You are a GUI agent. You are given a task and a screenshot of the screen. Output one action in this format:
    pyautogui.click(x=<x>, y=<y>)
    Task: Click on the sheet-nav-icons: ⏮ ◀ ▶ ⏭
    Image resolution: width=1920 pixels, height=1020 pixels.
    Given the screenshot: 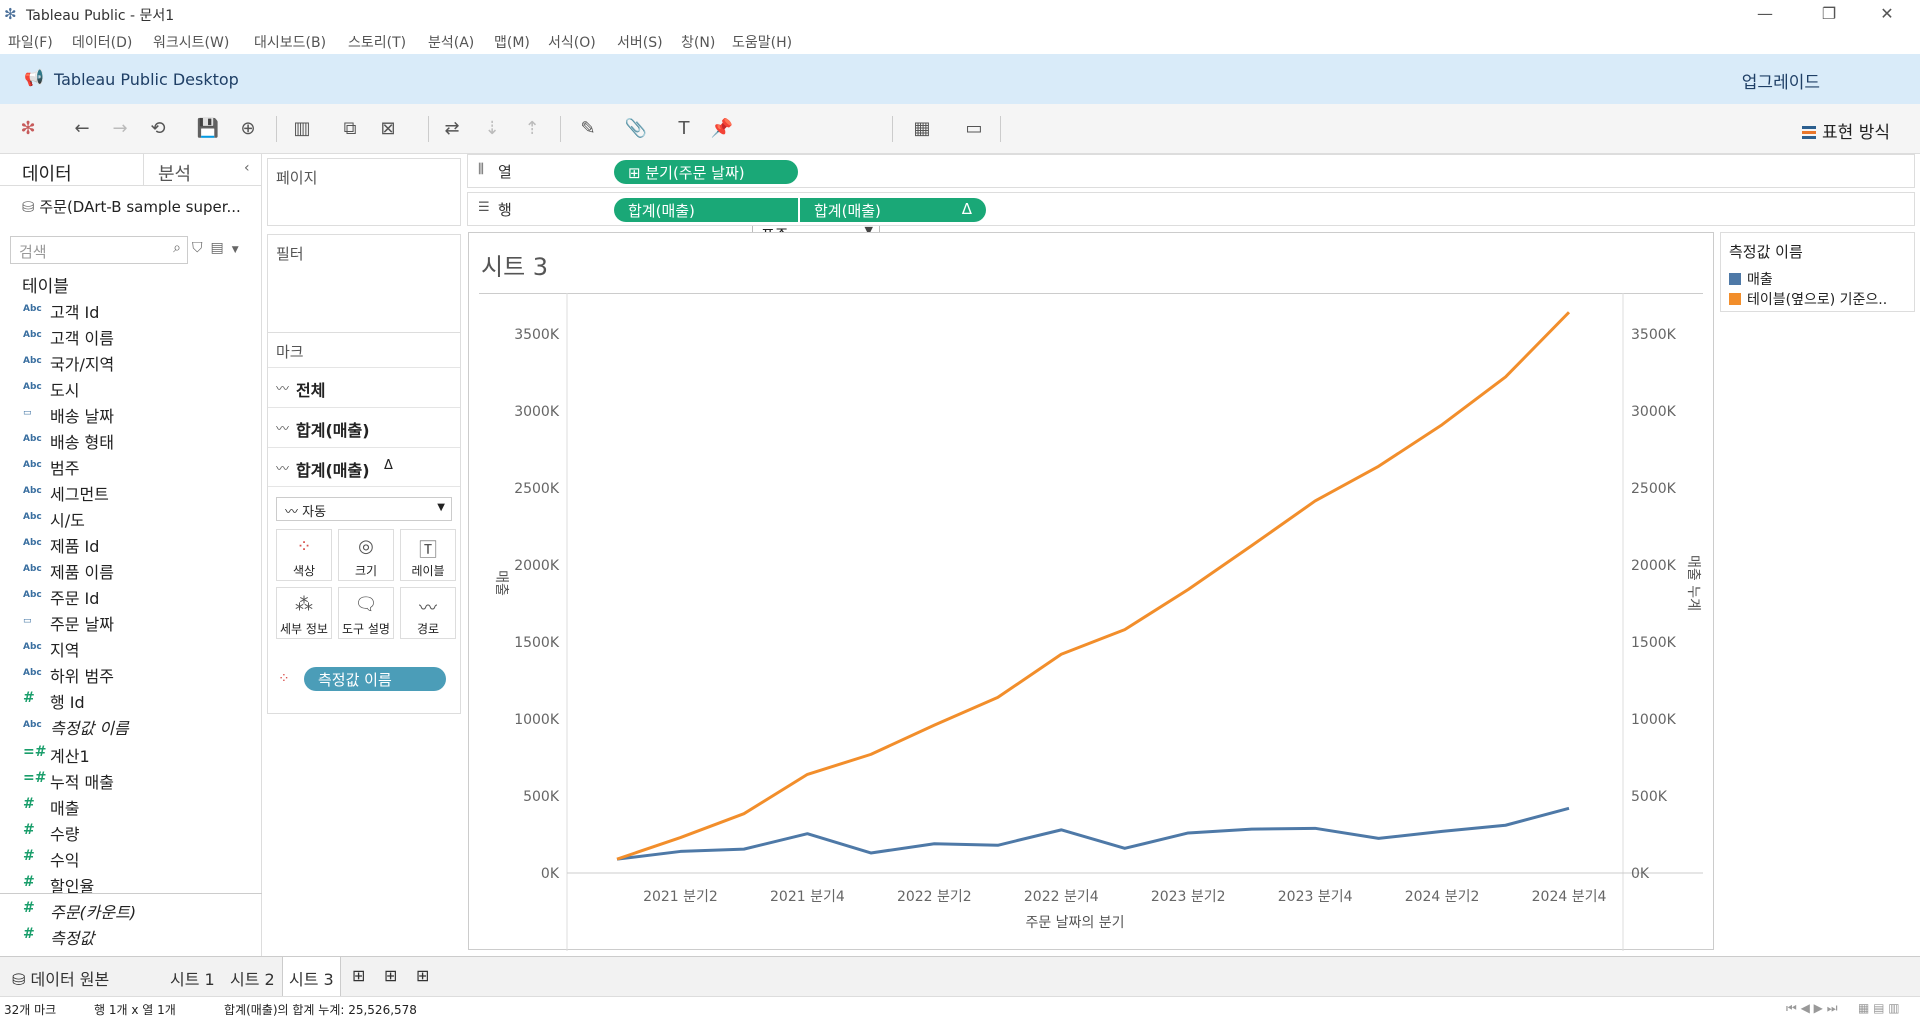 What is the action you would take?
    pyautogui.click(x=1812, y=1008)
    